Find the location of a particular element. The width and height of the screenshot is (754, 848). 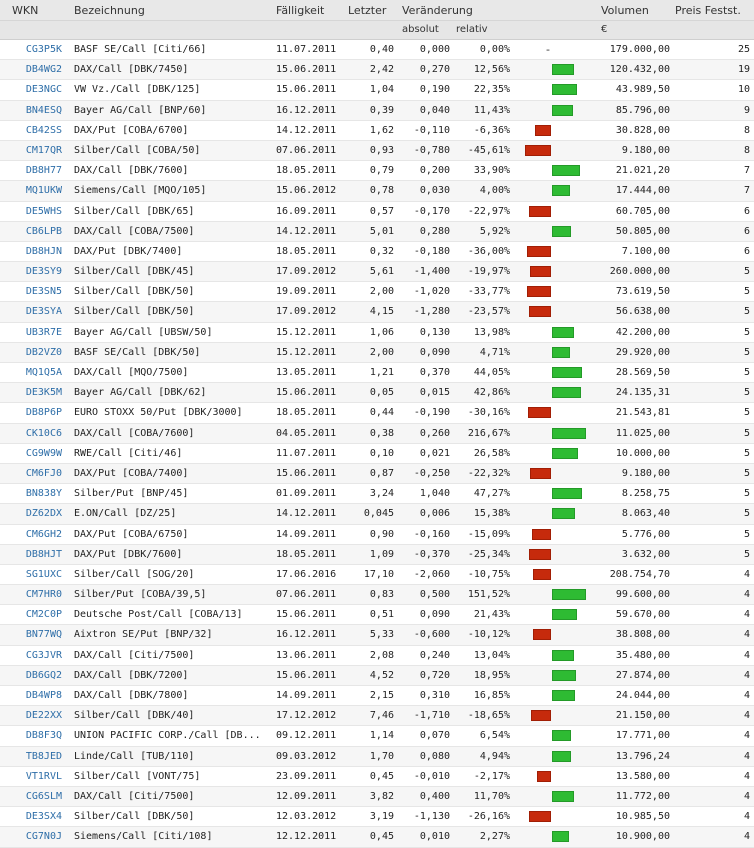

wkn-link: BN77WQ is located at coordinates (31, 634).